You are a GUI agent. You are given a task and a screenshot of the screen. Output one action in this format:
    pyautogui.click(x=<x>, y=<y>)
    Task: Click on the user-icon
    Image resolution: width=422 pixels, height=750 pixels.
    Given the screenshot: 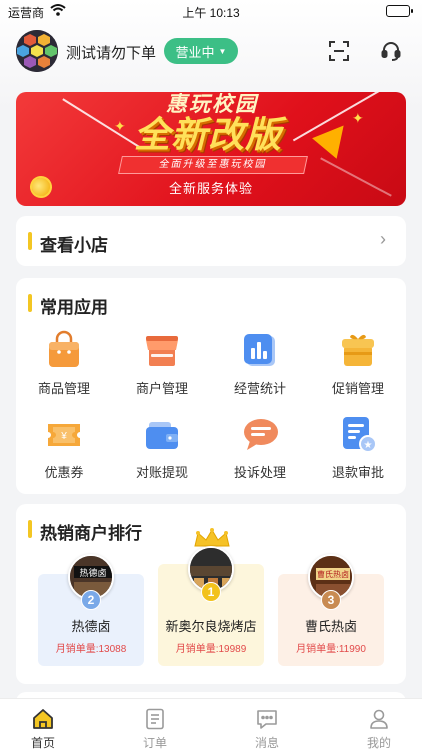 What is the action you would take?
    pyautogui.click(x=379, y=719)
    